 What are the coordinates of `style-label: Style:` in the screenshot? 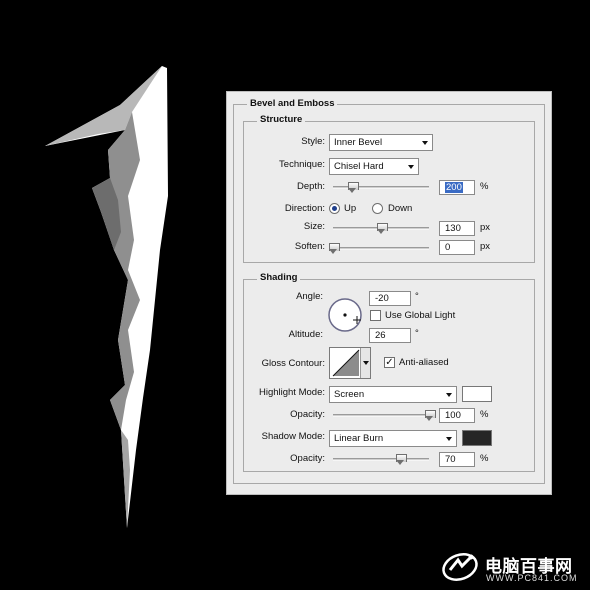 It's located at (313, 141).